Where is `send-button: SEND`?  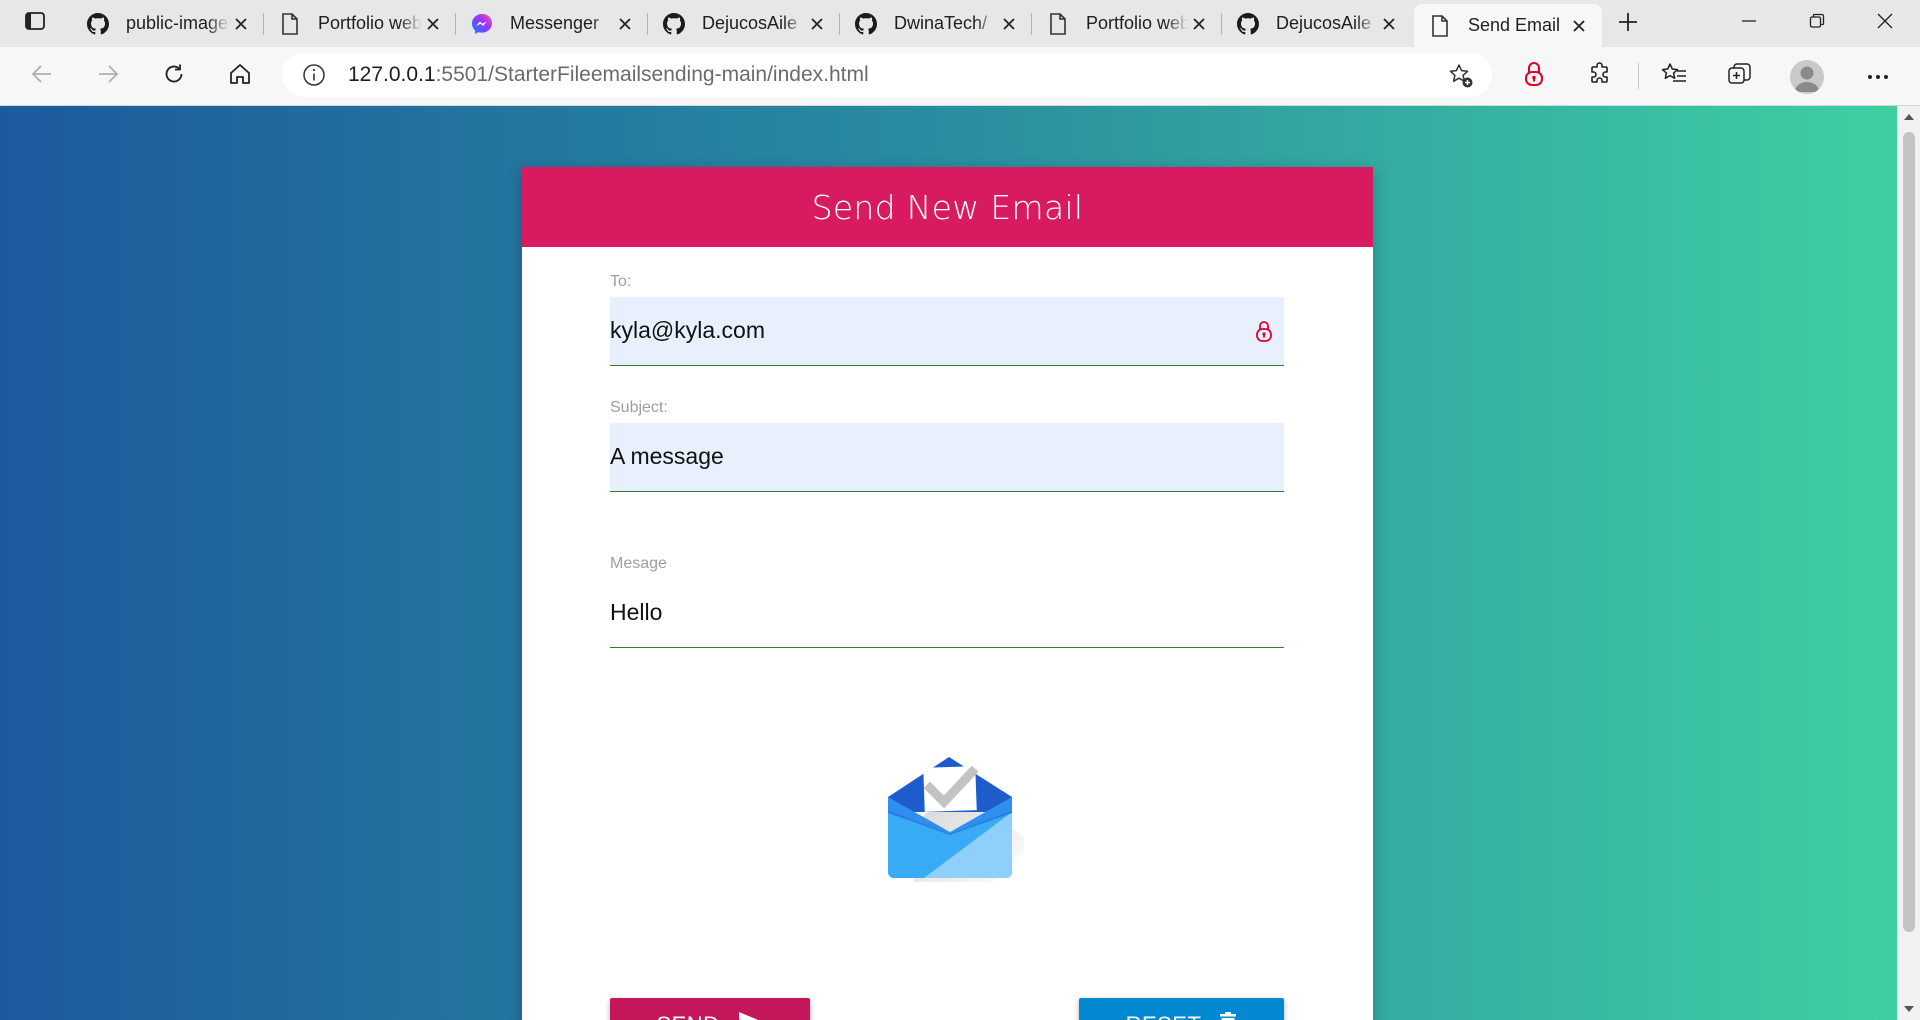
send-button: SEND is located at coordinates (710, 1009).